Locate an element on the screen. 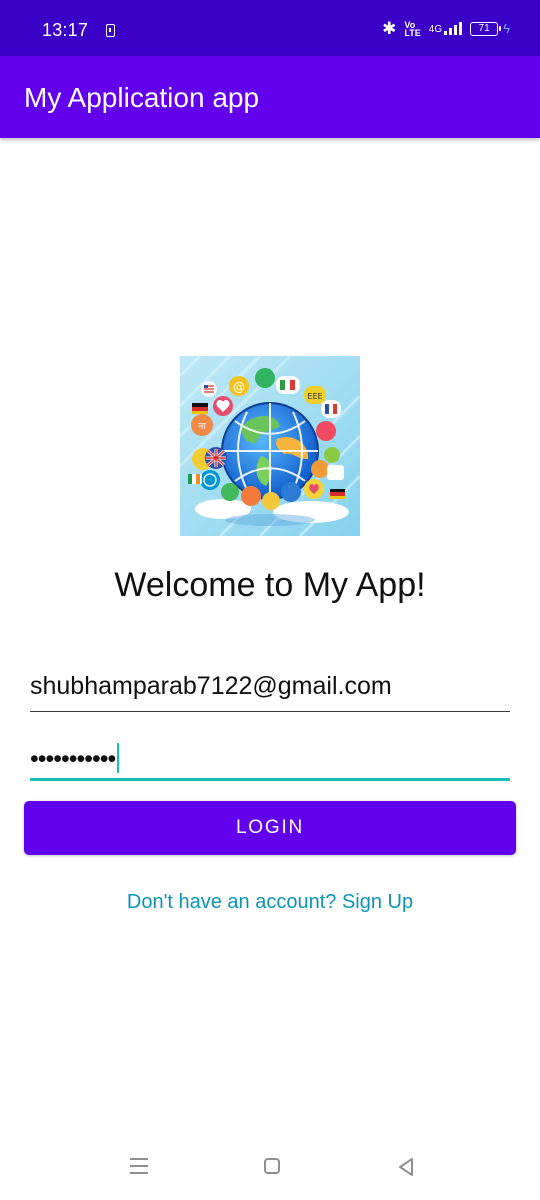  battery-icon: 71 is located at coordinates (486, 28).